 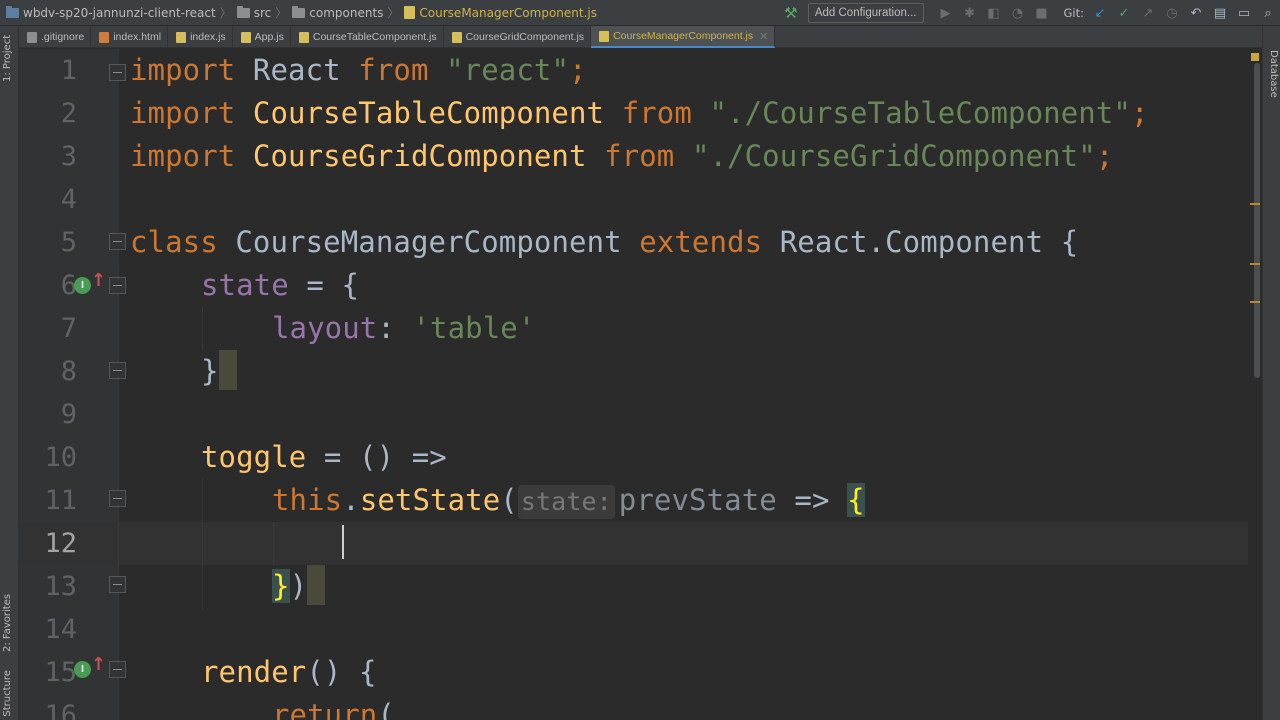 I want to click on code-line: 9, so click(x=640, y=414).